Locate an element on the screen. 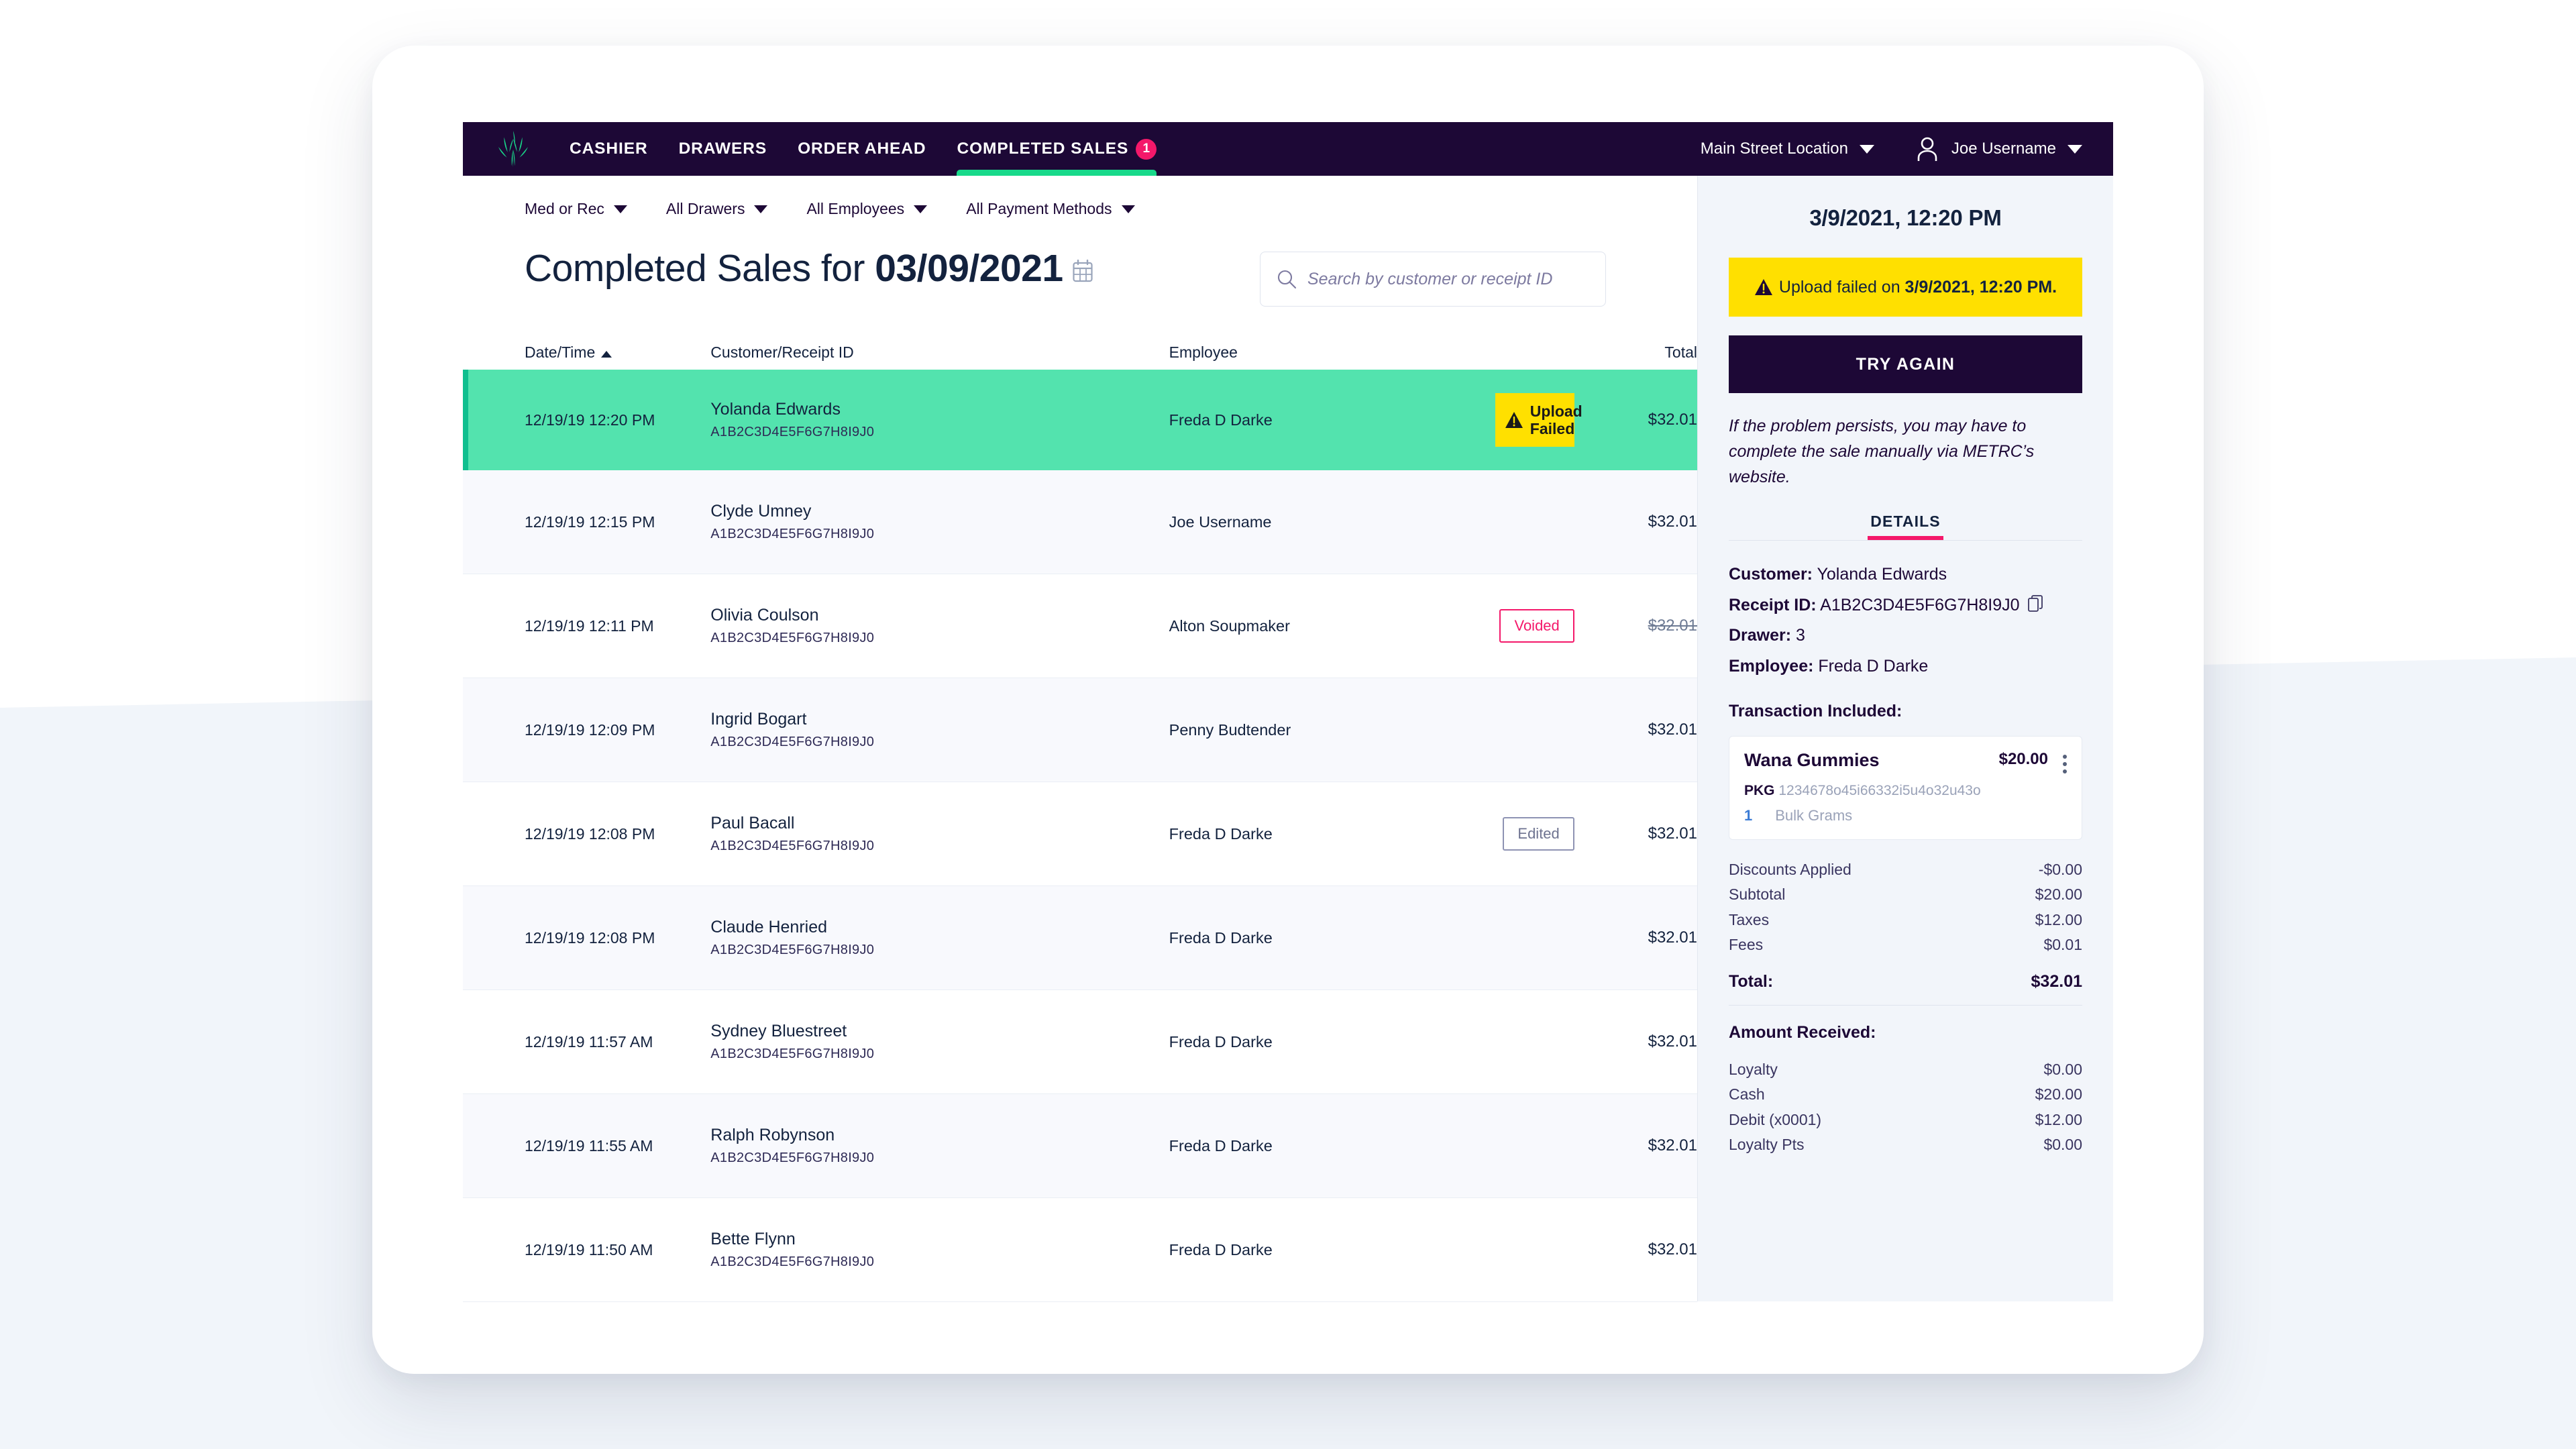 This screenshot has height=1449, width=2576. field-value: 3 is located at coordinates (1800, 635).